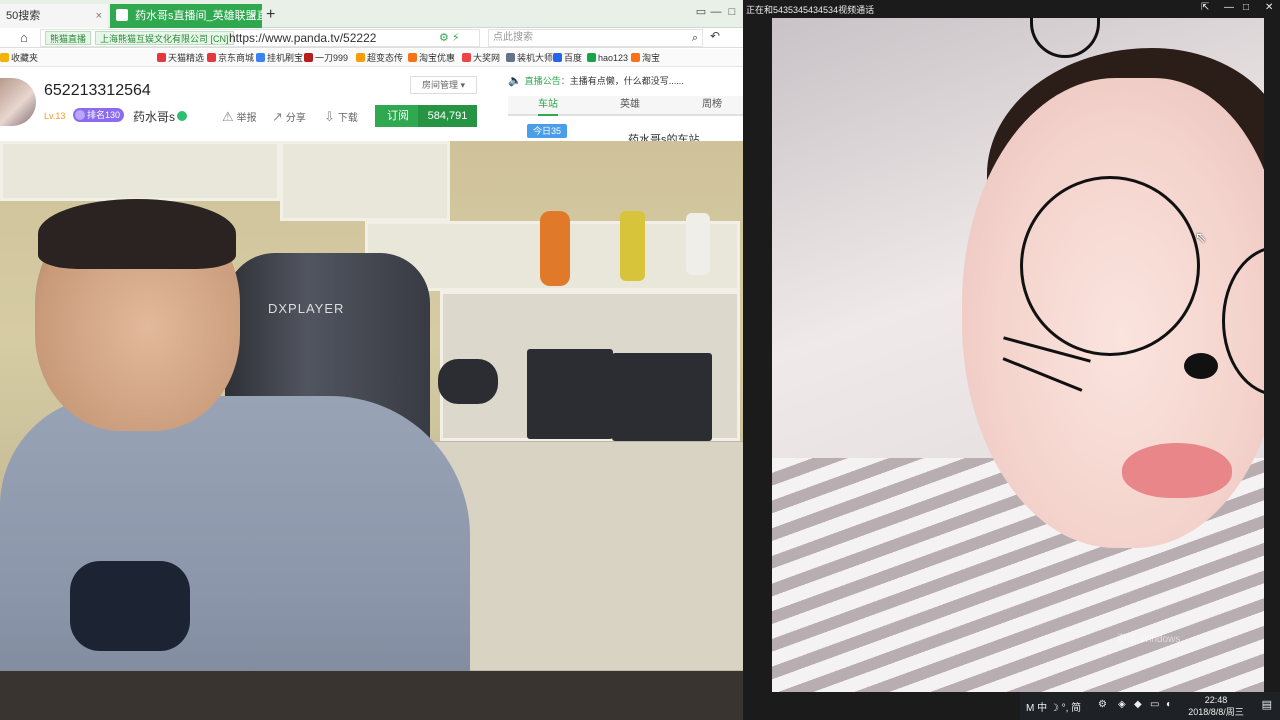 Image resolution: width=1280 pixels, height=720 pixels. I want to click on bookmark-item: 京东商城, so click(230, 58).